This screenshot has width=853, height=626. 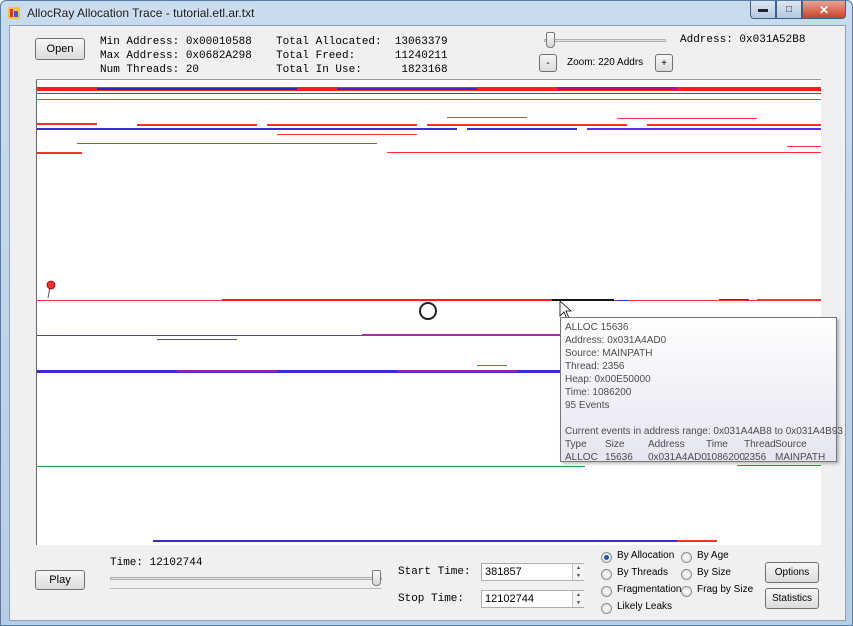 What do you see at coordinates (176, 56) in the screenshot?
I see `max-address-text: Max Address: 0x0682A298` at bounding box center [176, 56].